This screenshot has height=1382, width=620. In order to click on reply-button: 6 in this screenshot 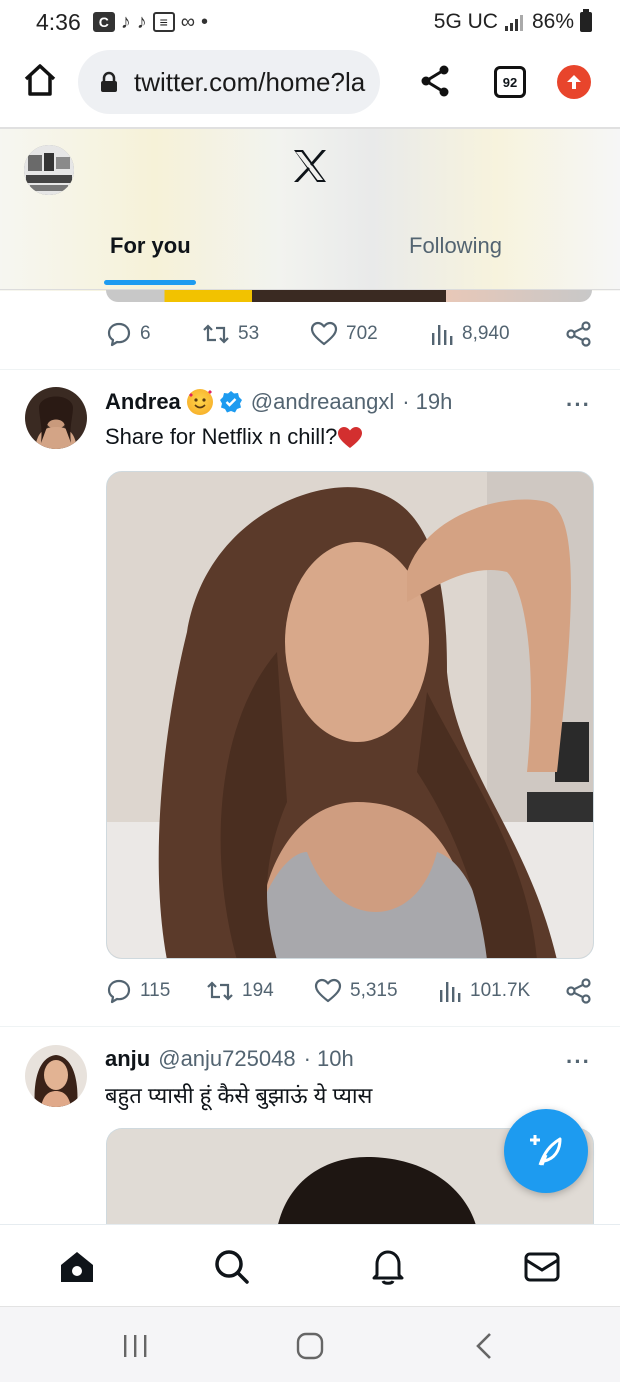, I will do `click(128, 334)`.